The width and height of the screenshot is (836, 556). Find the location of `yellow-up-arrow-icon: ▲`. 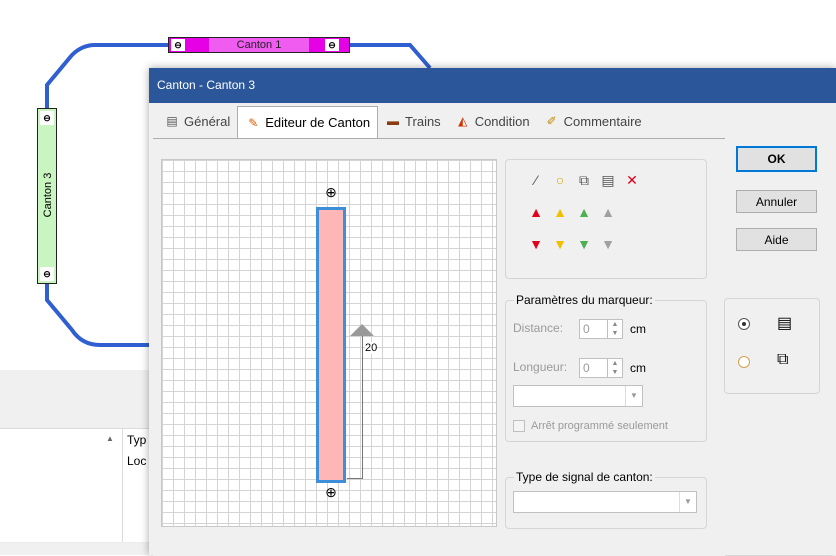

yellow-up-arrow-icon: ▲ is located at coordinates (560, 212).